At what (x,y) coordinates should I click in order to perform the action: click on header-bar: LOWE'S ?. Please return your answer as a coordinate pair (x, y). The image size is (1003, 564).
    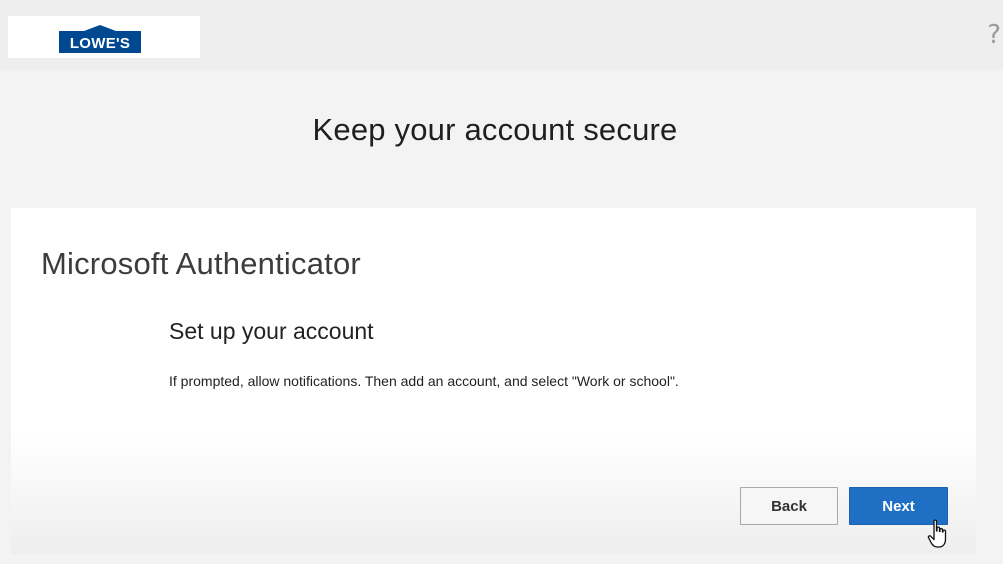
    Looking at the image, I should click on (501, 35).